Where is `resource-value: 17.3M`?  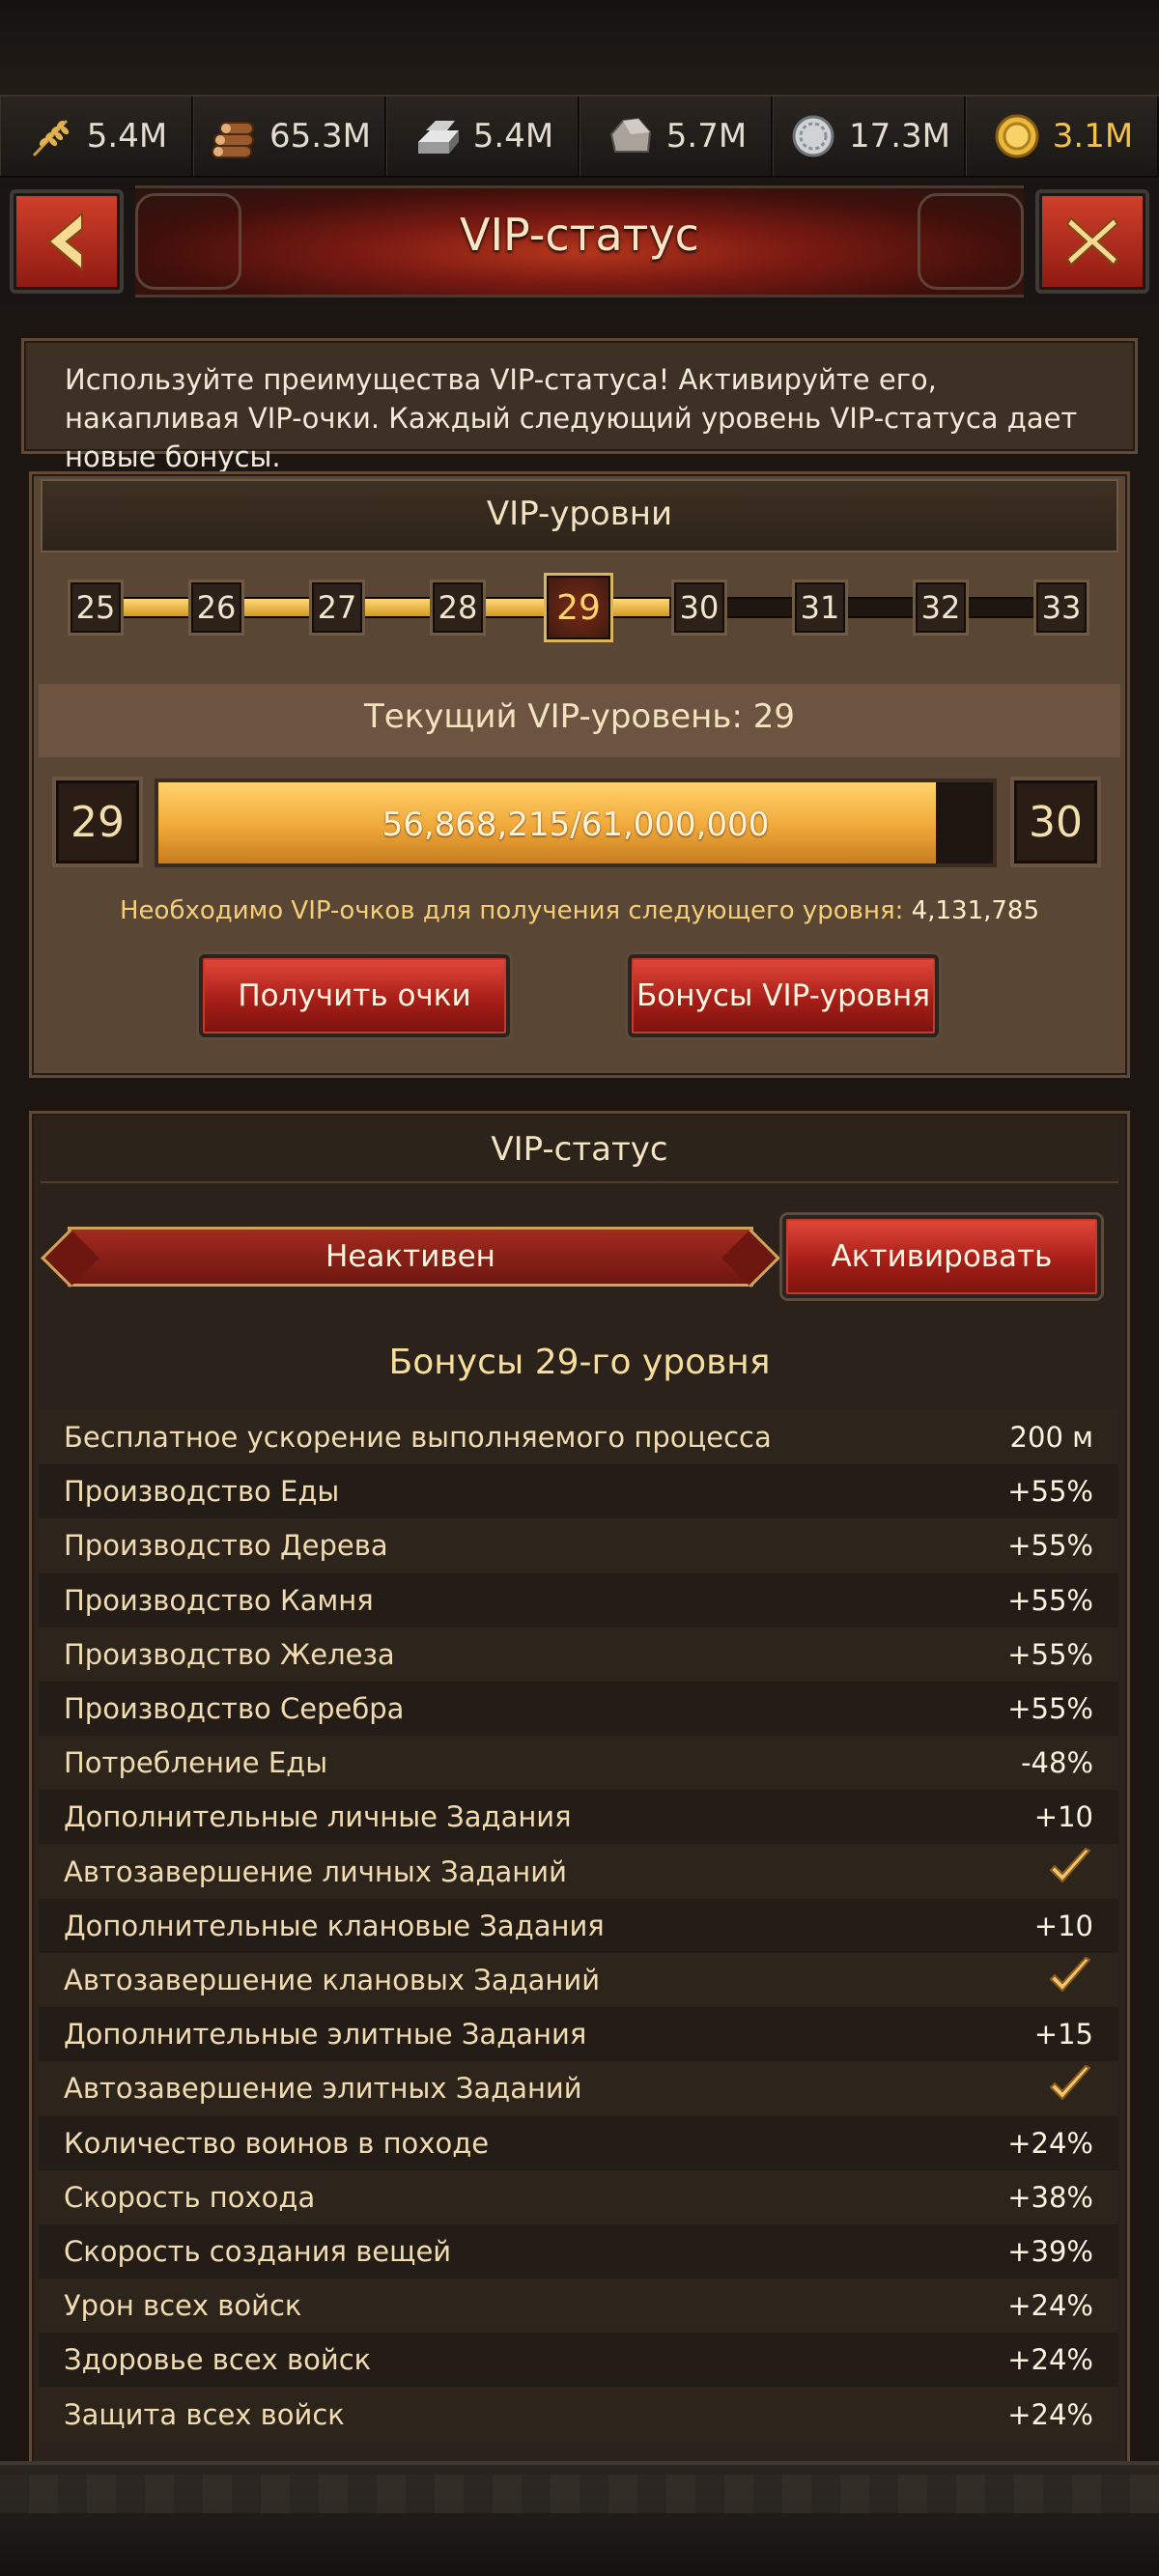
resource-value: 17.3M is located at coordinates (899, 136).